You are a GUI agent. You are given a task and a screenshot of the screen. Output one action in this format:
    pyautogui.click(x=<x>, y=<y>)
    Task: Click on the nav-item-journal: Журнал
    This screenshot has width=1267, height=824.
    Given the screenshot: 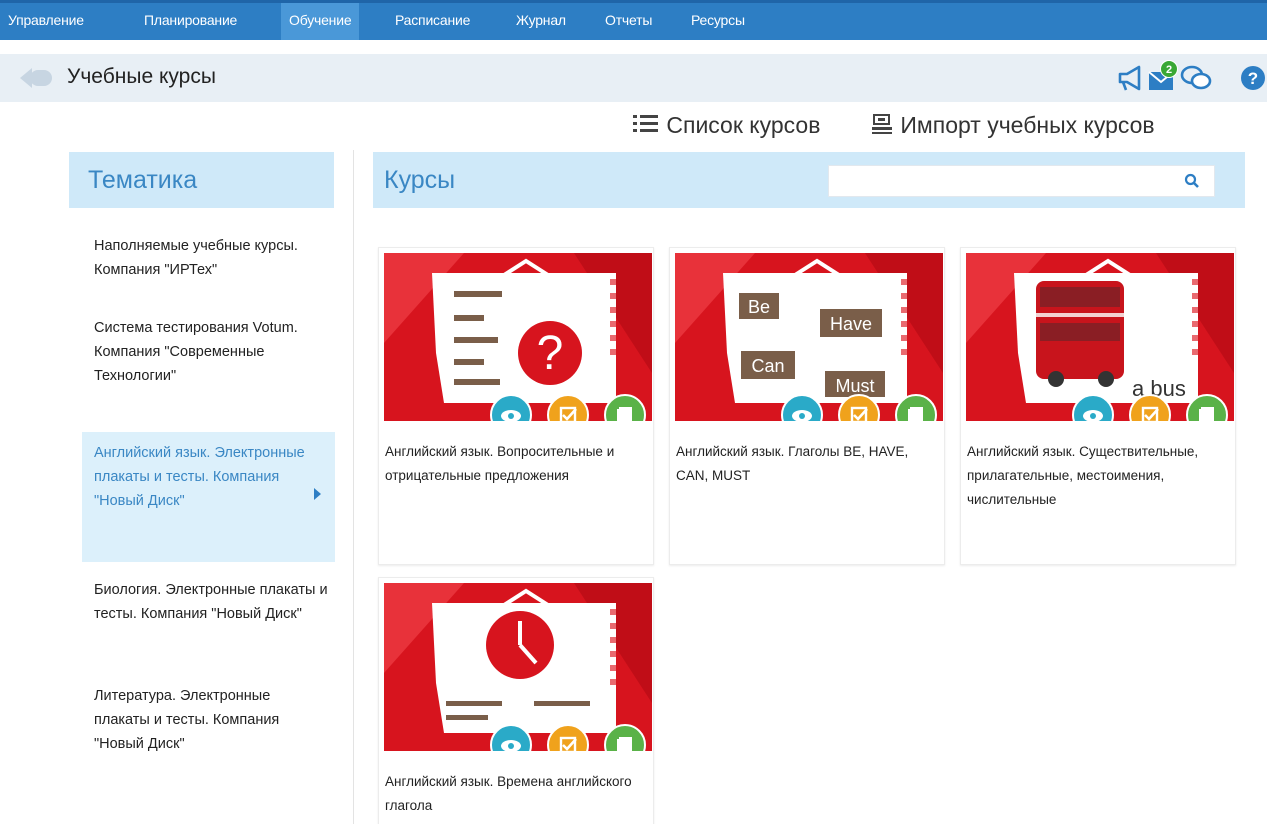 What is the action you would take?
    pyautogui.click(x=541, y=21)
    